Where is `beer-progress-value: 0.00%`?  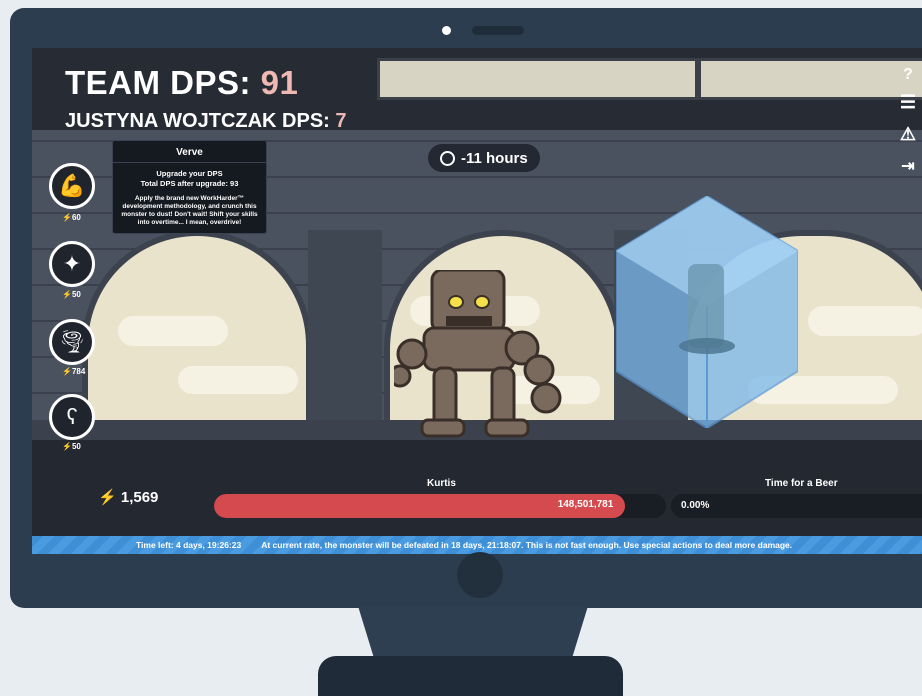
beer-progress-value: 0.00% is located at coordinates (695, 505).